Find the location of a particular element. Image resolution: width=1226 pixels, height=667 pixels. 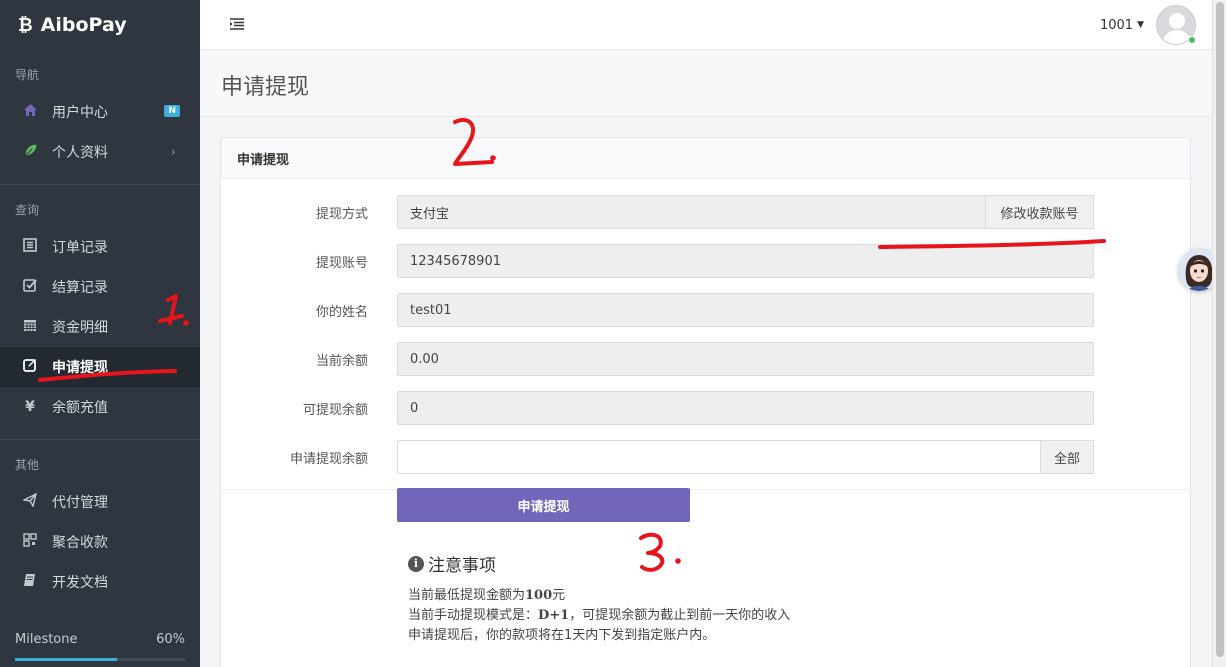

sidebar-item-aggregate: 聚合收款 is located at coordinates (100, 542).